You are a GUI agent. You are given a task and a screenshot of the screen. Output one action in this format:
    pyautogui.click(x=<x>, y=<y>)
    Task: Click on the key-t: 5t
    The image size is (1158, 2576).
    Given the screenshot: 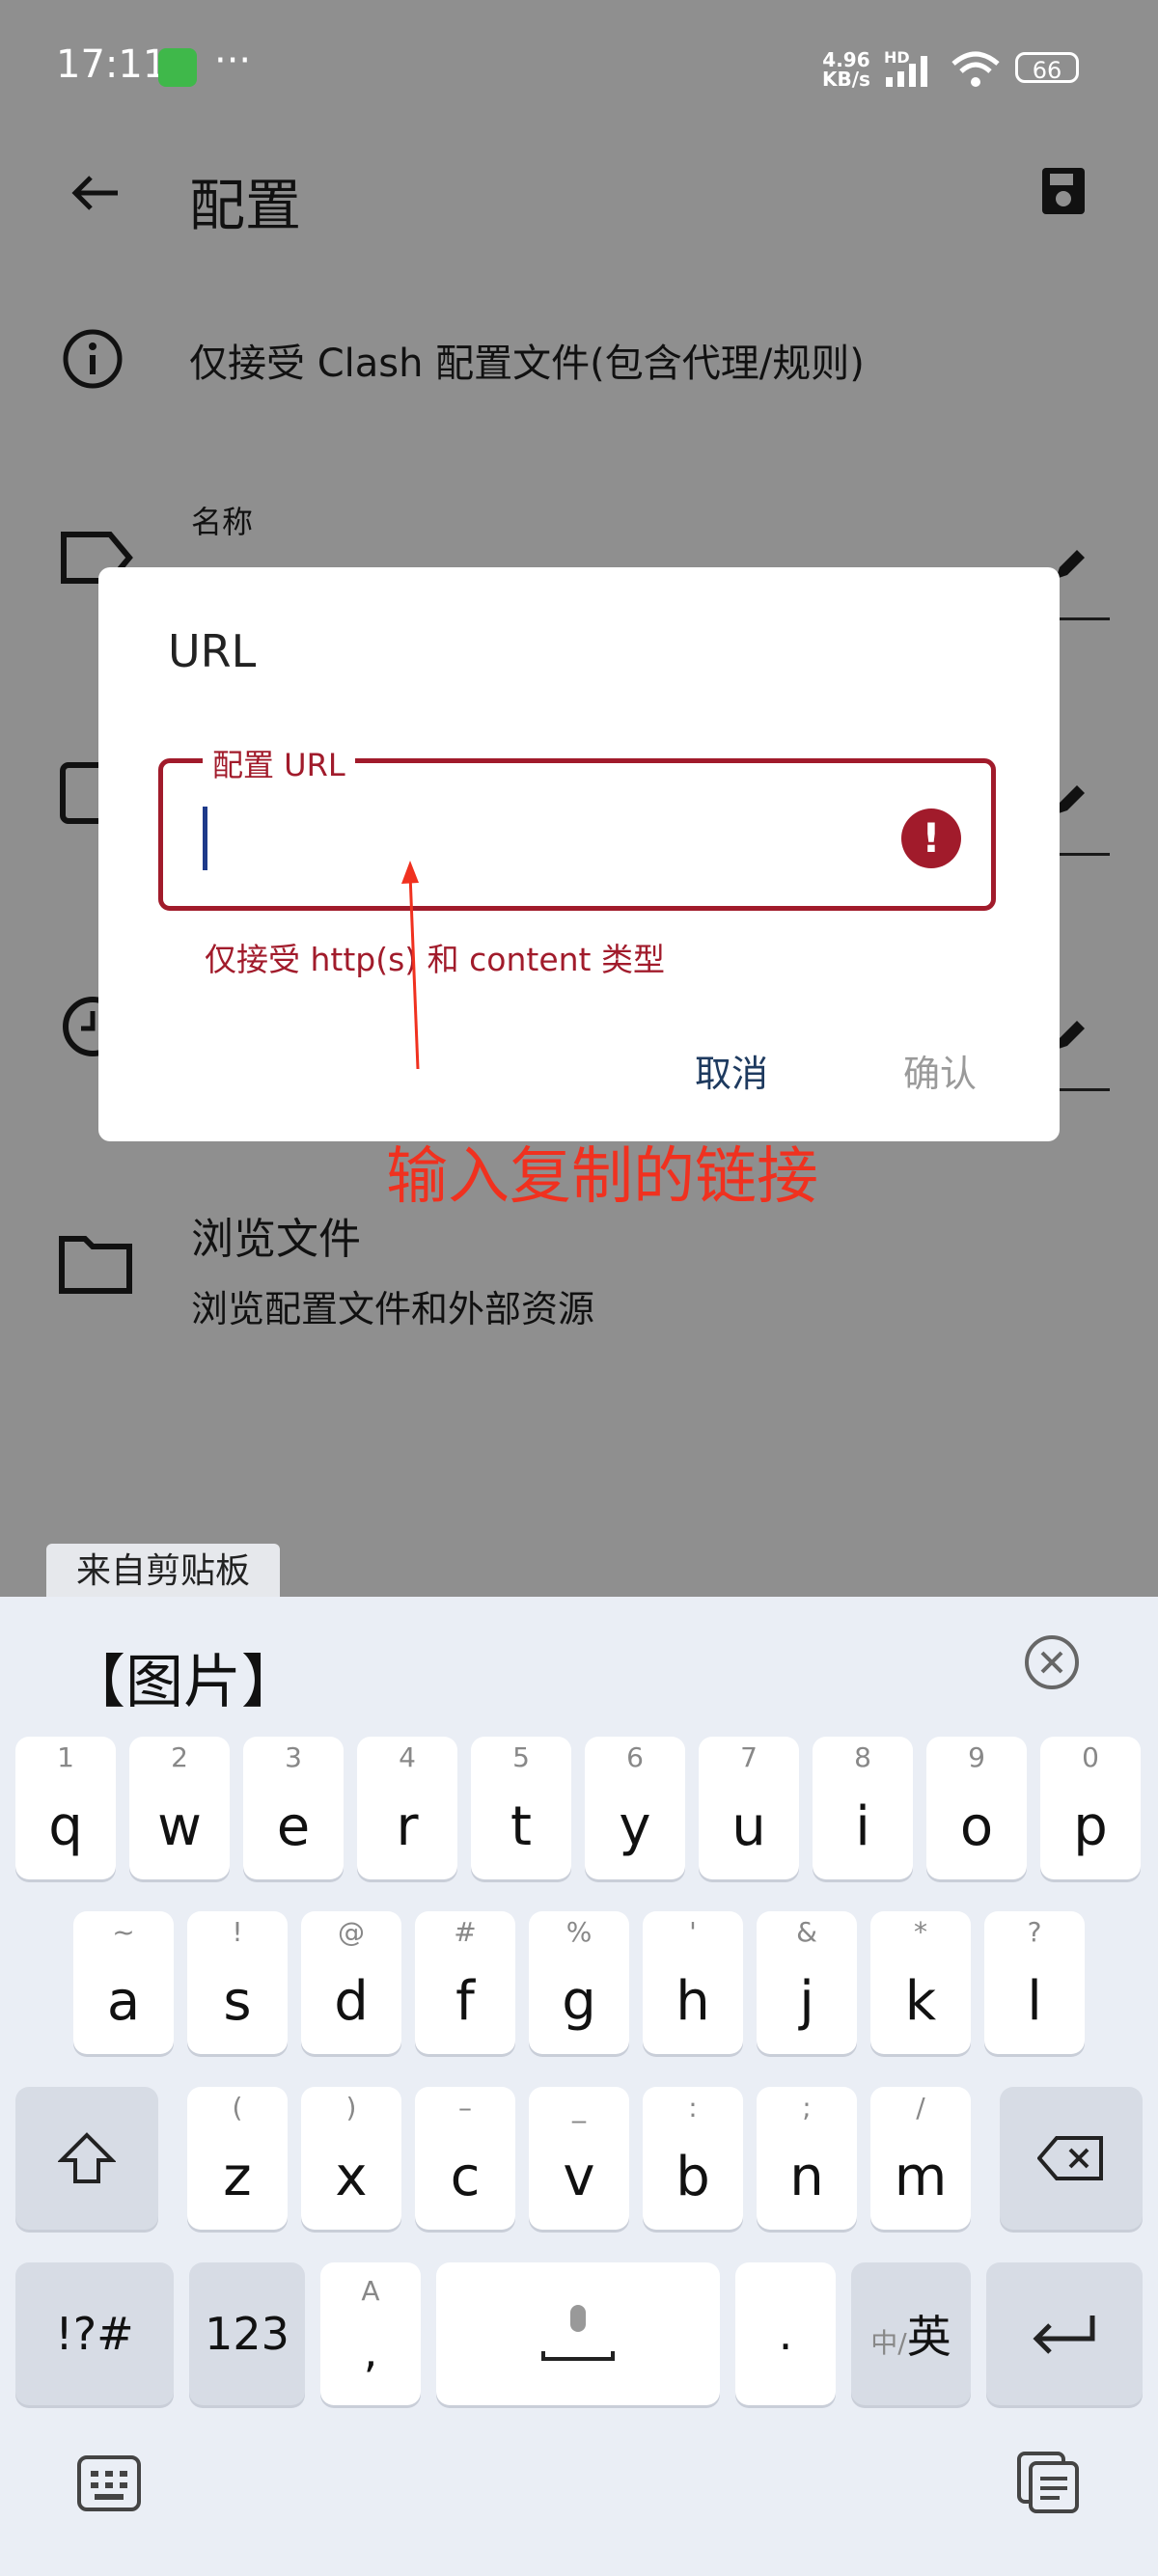 What is the action you would take?
    pyautogui.click(x=521, y=1808)
    